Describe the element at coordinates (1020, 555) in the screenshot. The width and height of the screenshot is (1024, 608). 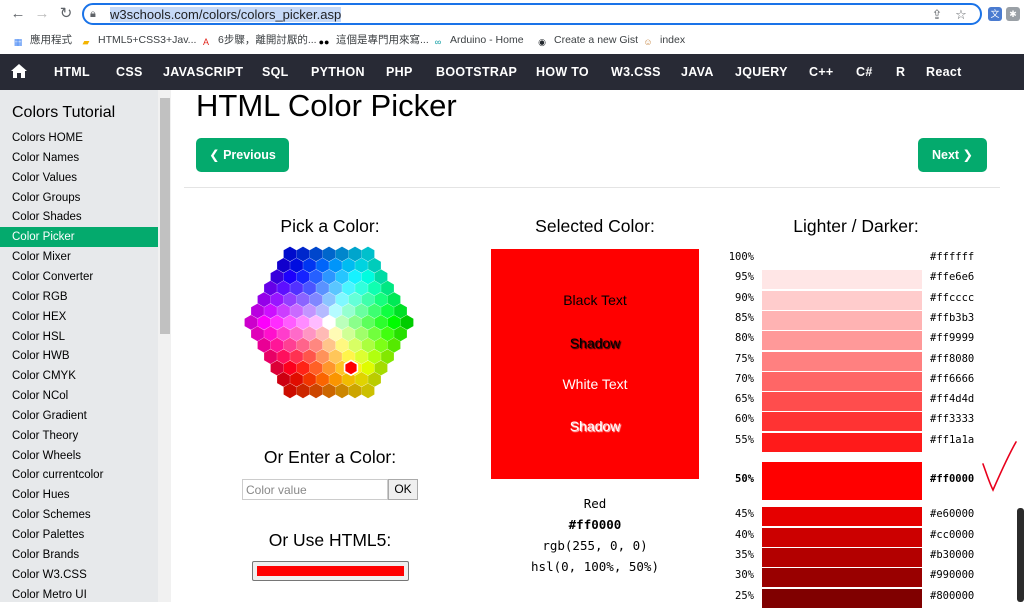
I see `page-scrollbar` at that location.